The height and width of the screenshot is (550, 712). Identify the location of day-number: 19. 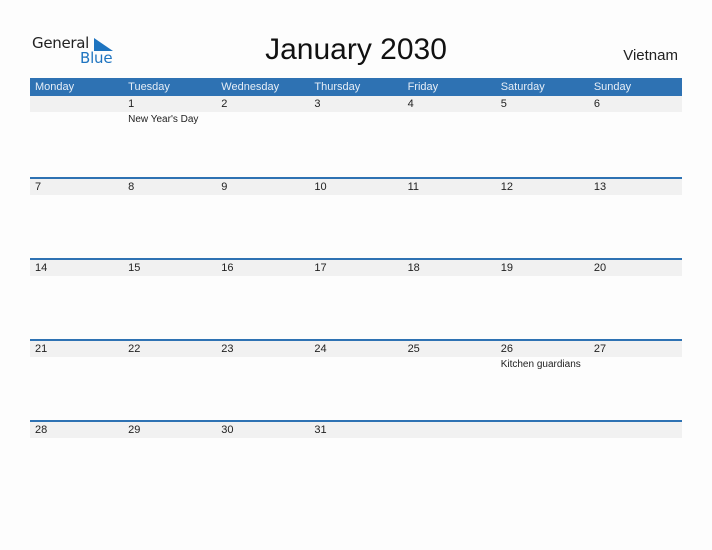
(506, 268).